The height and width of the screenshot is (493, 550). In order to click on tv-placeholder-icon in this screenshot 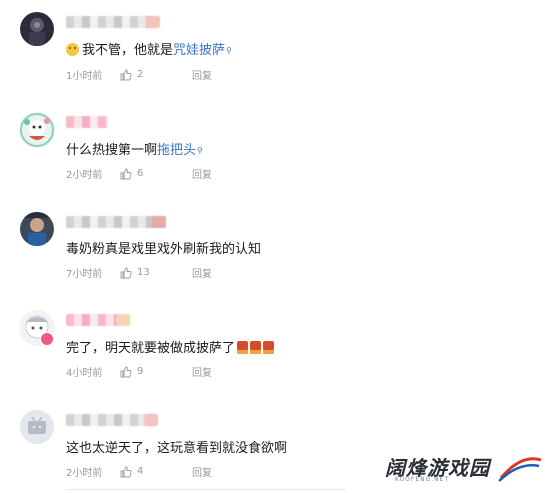, I will do `click(37, 427)`.